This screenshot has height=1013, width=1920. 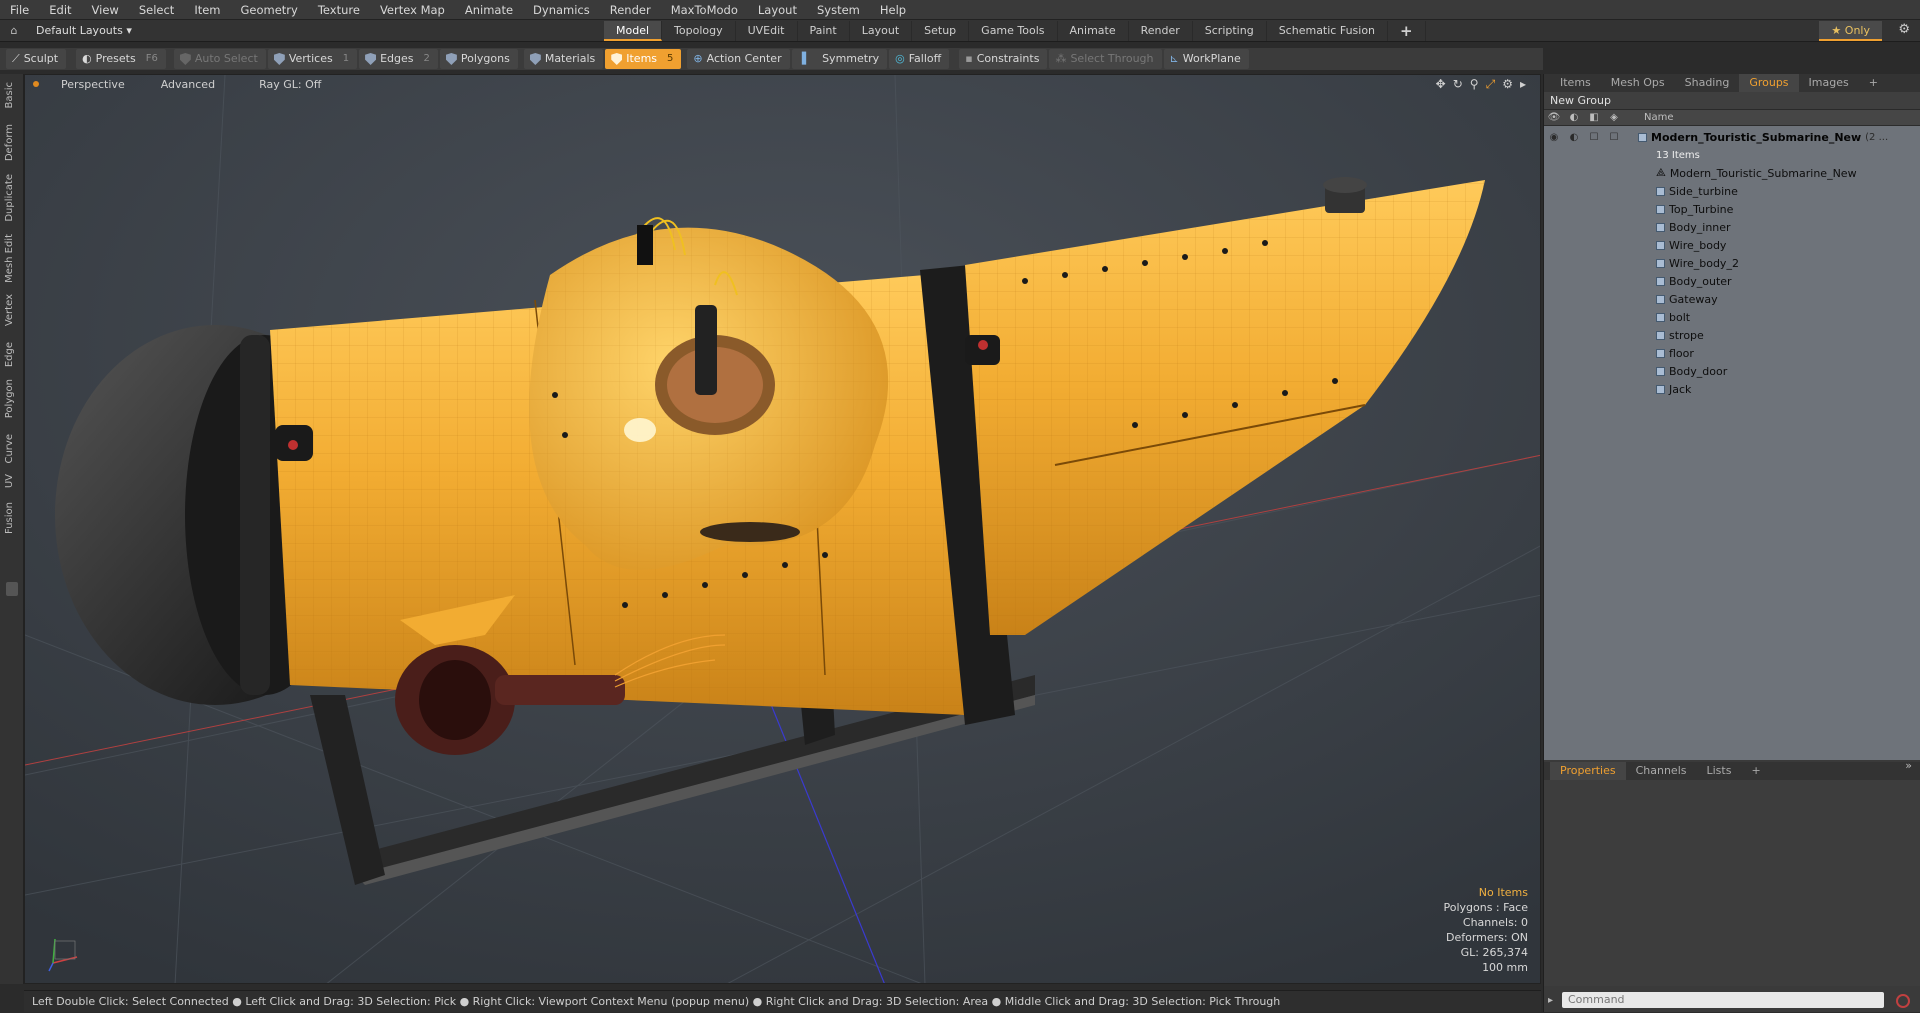 What do you see at coordinates (1769, 83) in the screenshot?
I see `panel-tab-groups: Groups` at bounding box center [1769, 83].